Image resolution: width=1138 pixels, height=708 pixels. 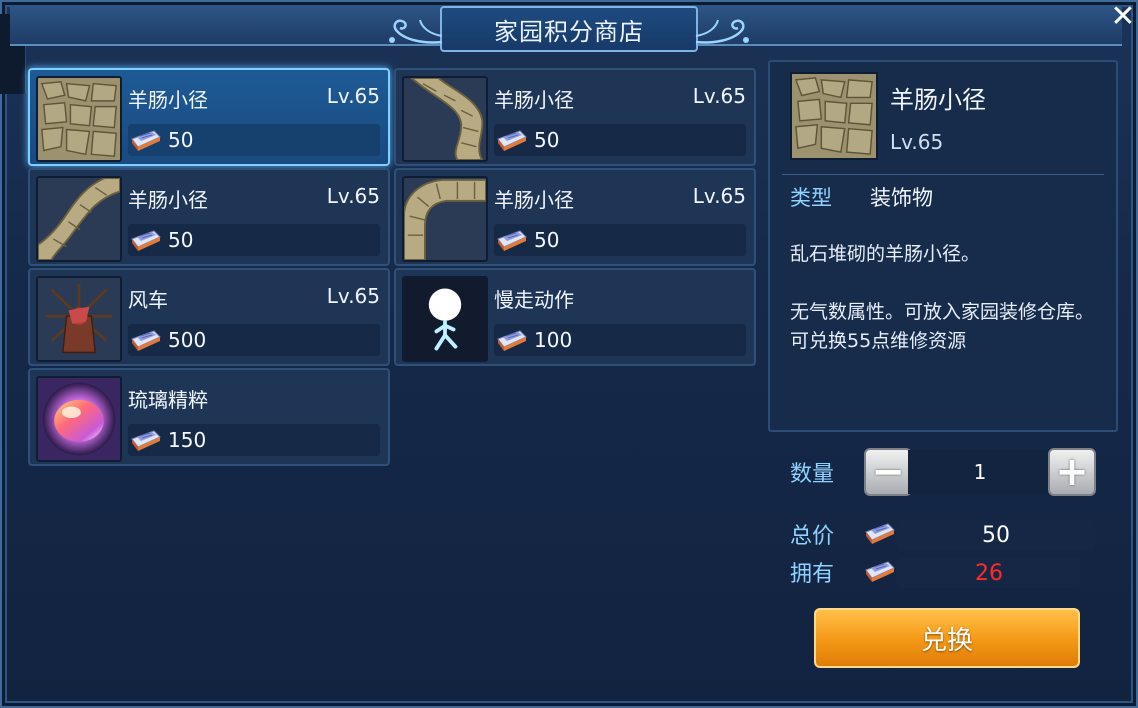 I want to click on walking-figure-icon, so click(x=445, y=319).